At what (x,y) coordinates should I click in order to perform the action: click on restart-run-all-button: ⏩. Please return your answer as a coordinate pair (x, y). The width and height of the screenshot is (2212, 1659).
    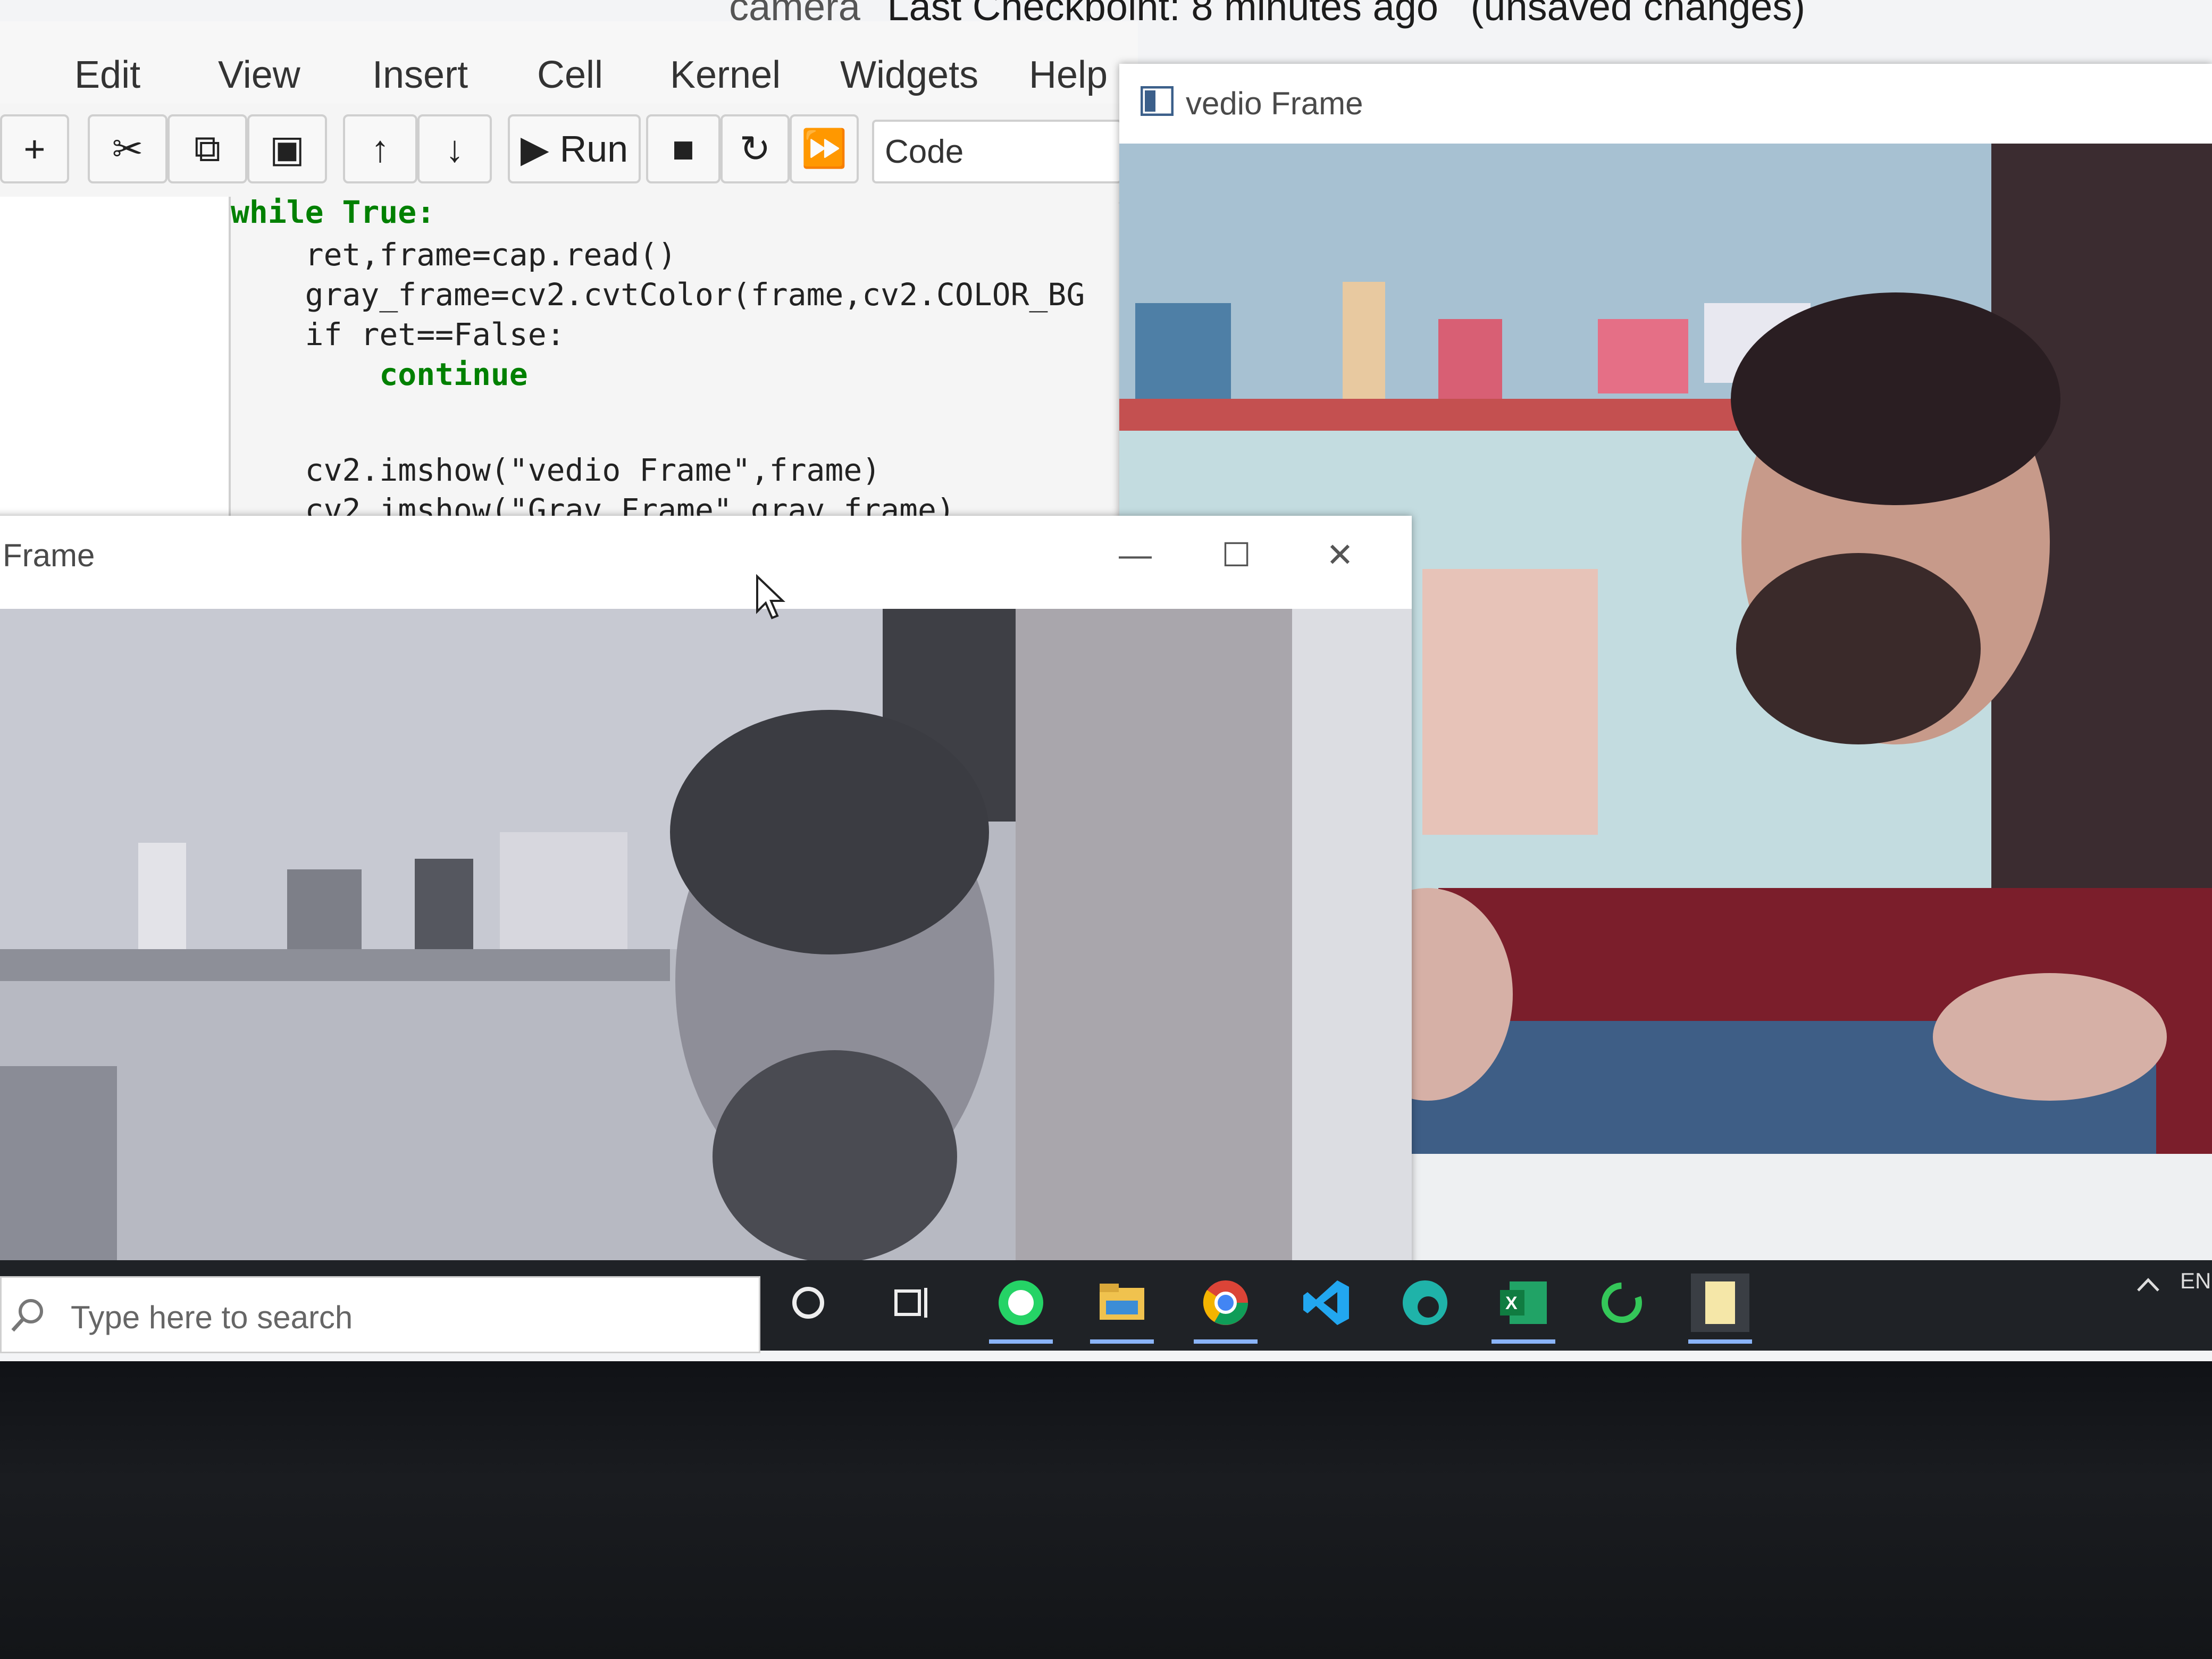
    Looking at the image, I should click on (824, 148).